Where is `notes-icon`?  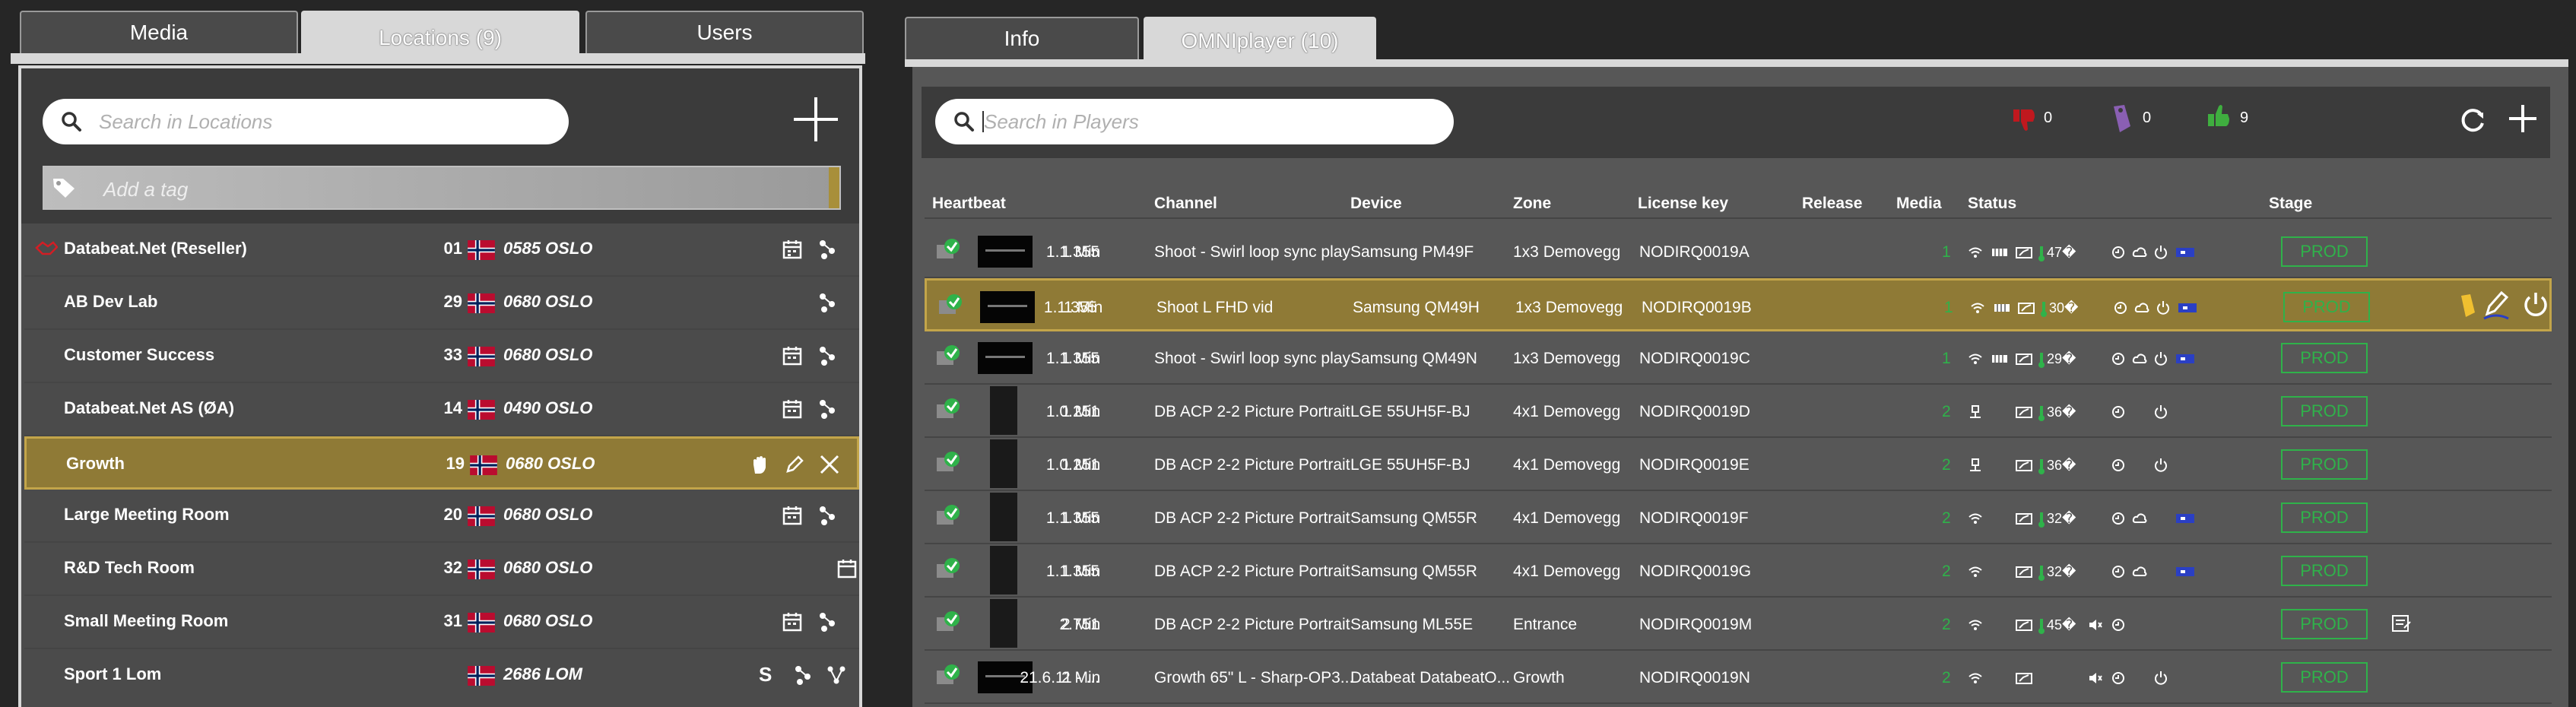 notes-icon is located at coordinates (2401, 623).